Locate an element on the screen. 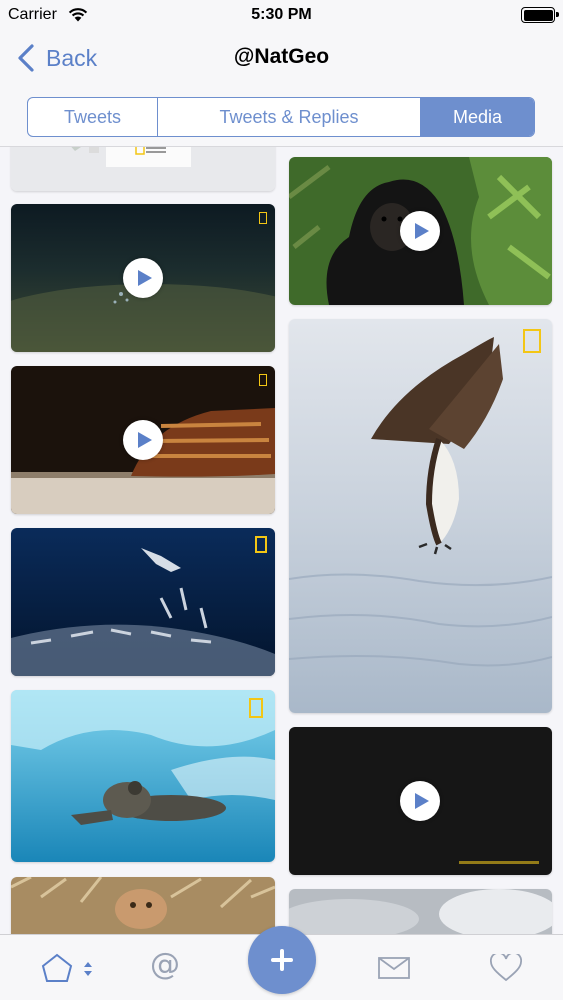 Image resolution: width=563 pixels, height=1000 pixels. home-icon is located at coordinates (57, 968).